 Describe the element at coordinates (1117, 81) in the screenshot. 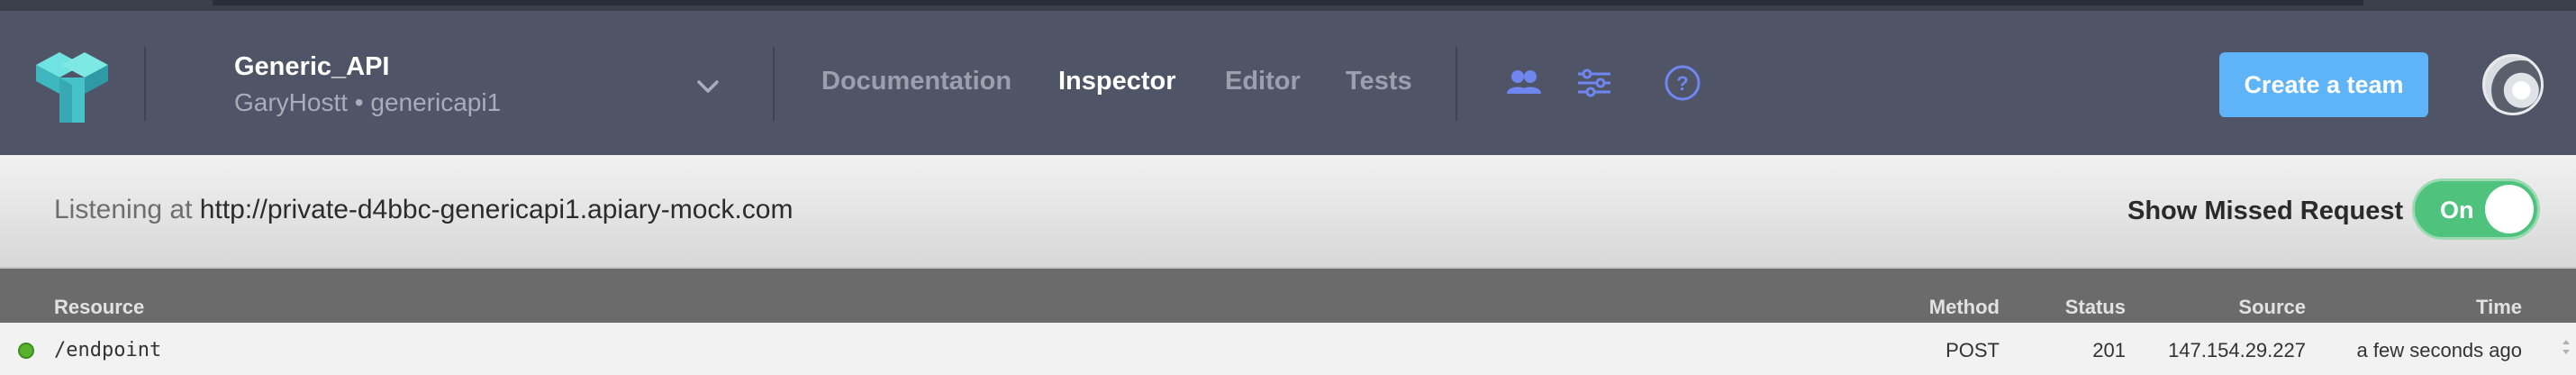

I see `tab-inspector: Inspector` at that location.